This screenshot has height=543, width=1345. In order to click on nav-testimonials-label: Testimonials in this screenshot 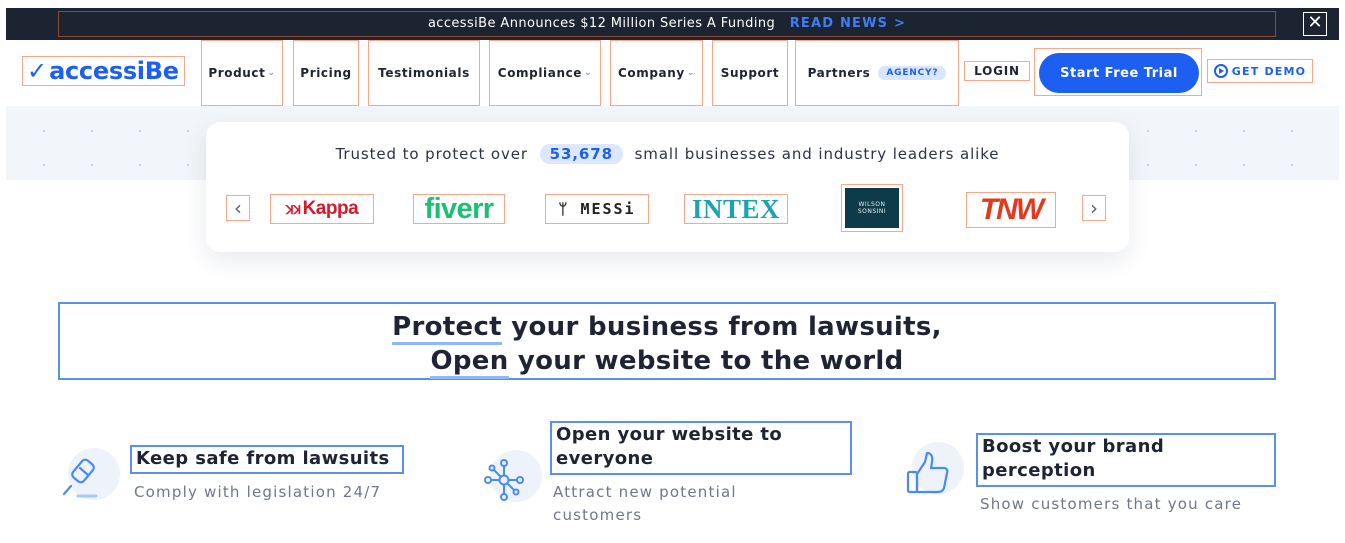, I will do `click(424, 73)`.